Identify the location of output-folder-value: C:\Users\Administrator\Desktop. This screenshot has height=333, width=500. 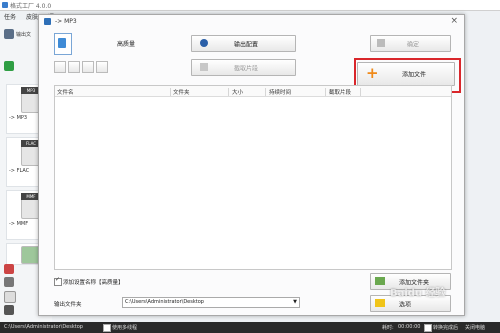
(164, 302).